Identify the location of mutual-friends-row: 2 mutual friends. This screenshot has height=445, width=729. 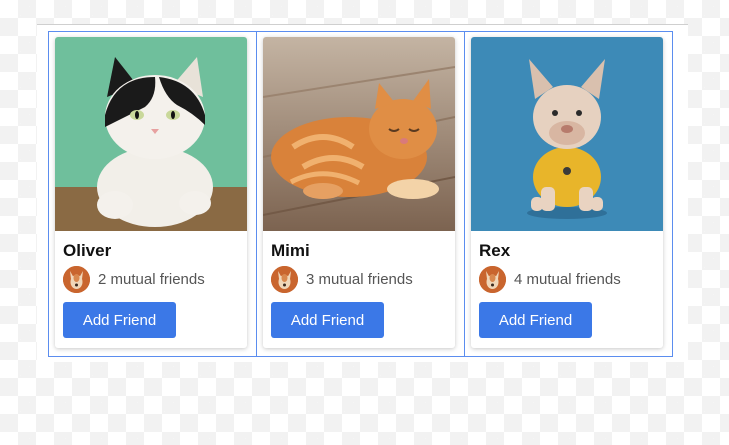
(151, 279).